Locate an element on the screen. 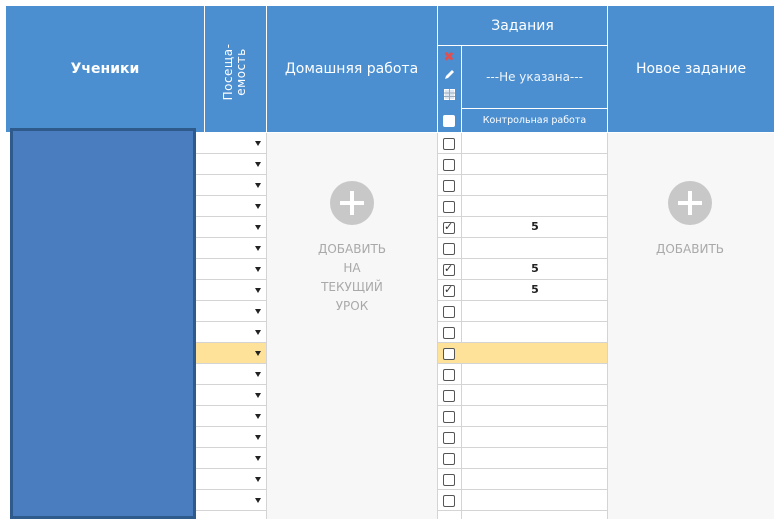 The height and width of the screenshot is (519, 774). tasks-column-header: Задания is located at coordinates (522, 25).